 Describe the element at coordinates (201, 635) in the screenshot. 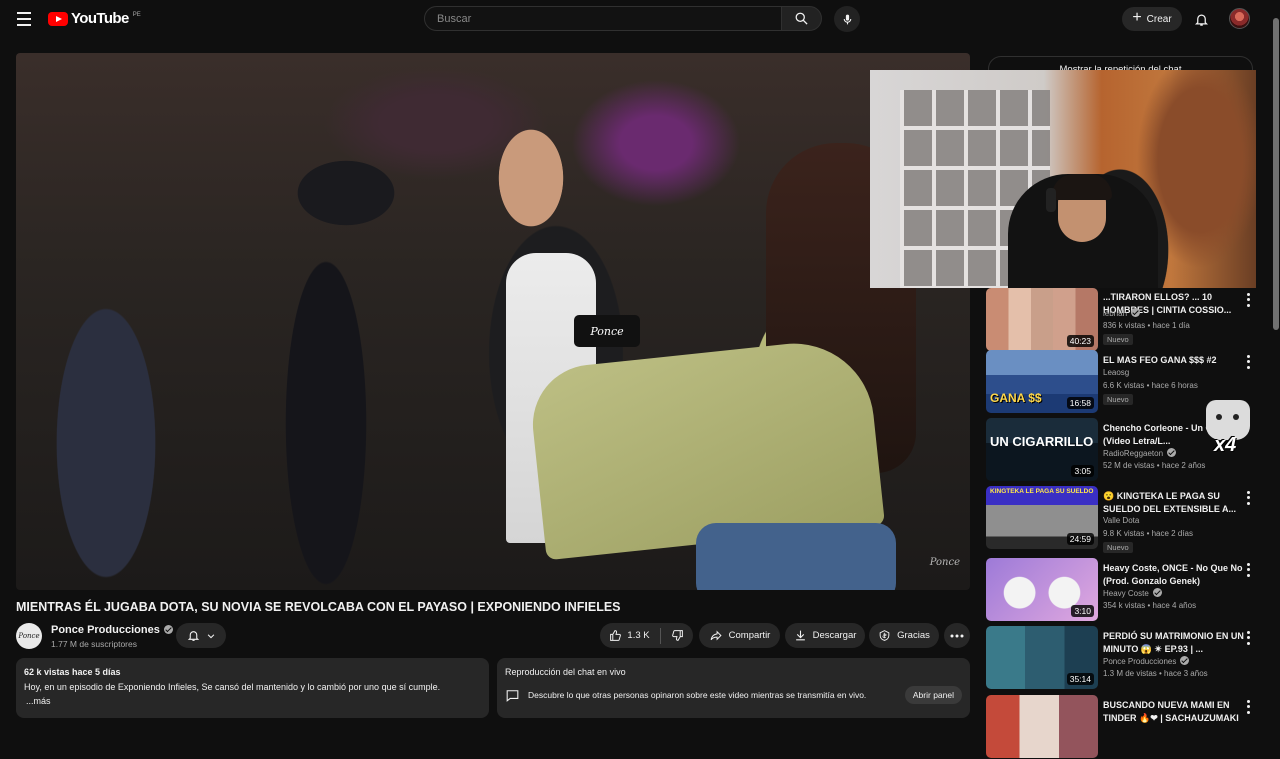

I see `notification-bell-button` at that location.